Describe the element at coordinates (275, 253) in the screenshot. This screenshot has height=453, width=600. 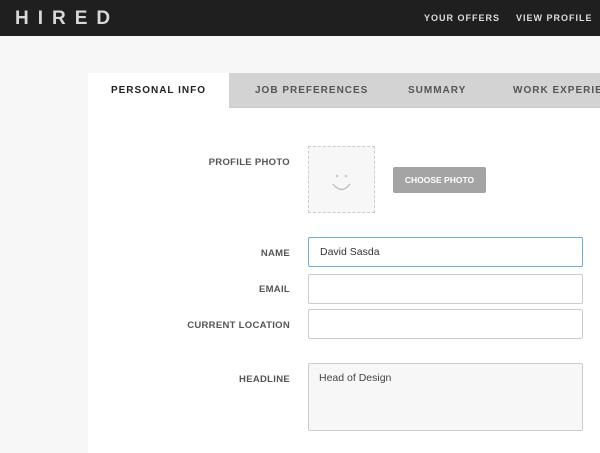
I see `name-label: NAME` at that location.